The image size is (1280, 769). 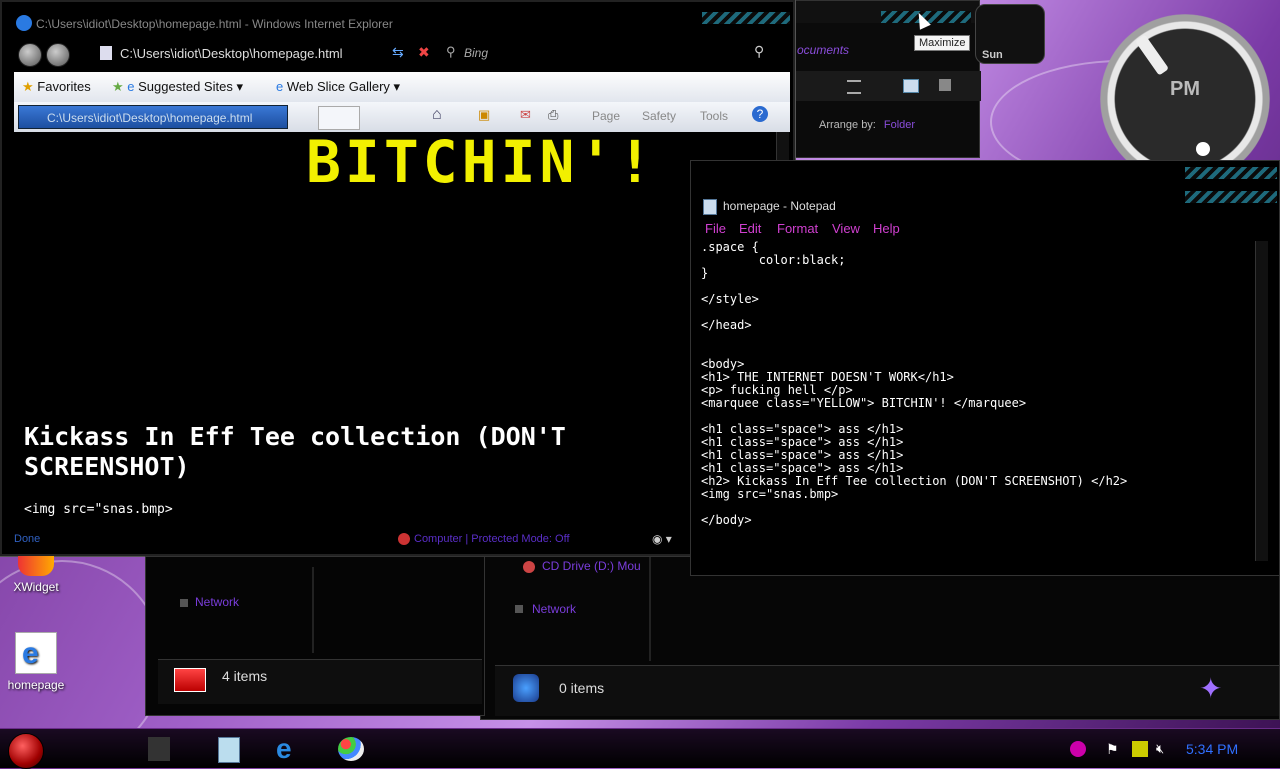 I want to click on day-label: Sun, so click(x=992, y=55).